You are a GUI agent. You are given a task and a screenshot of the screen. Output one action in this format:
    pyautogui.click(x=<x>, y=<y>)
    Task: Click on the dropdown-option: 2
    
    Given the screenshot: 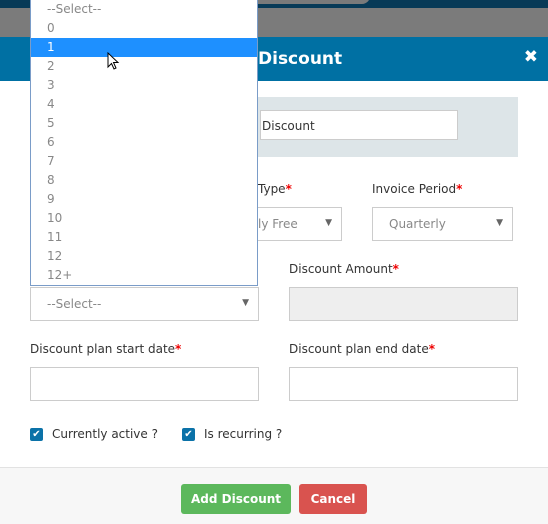 What is the action you would take?
    pyautogui.click(x=144, y=66)
    